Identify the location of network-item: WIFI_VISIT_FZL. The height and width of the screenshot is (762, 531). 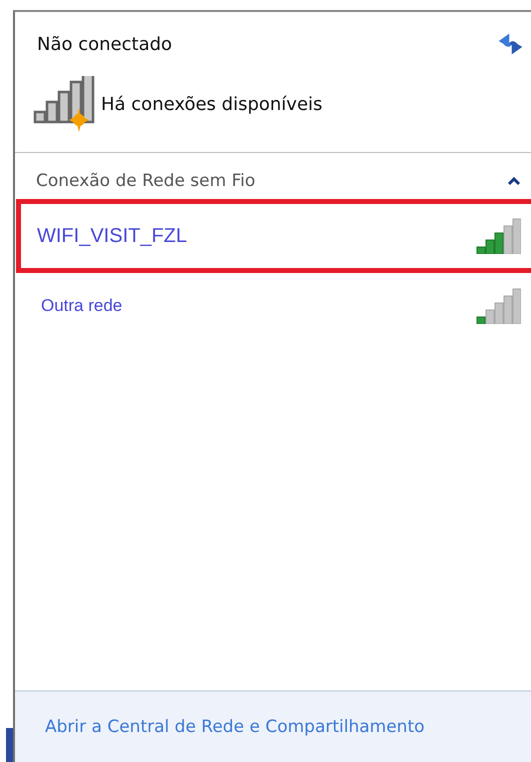
(273, 236).